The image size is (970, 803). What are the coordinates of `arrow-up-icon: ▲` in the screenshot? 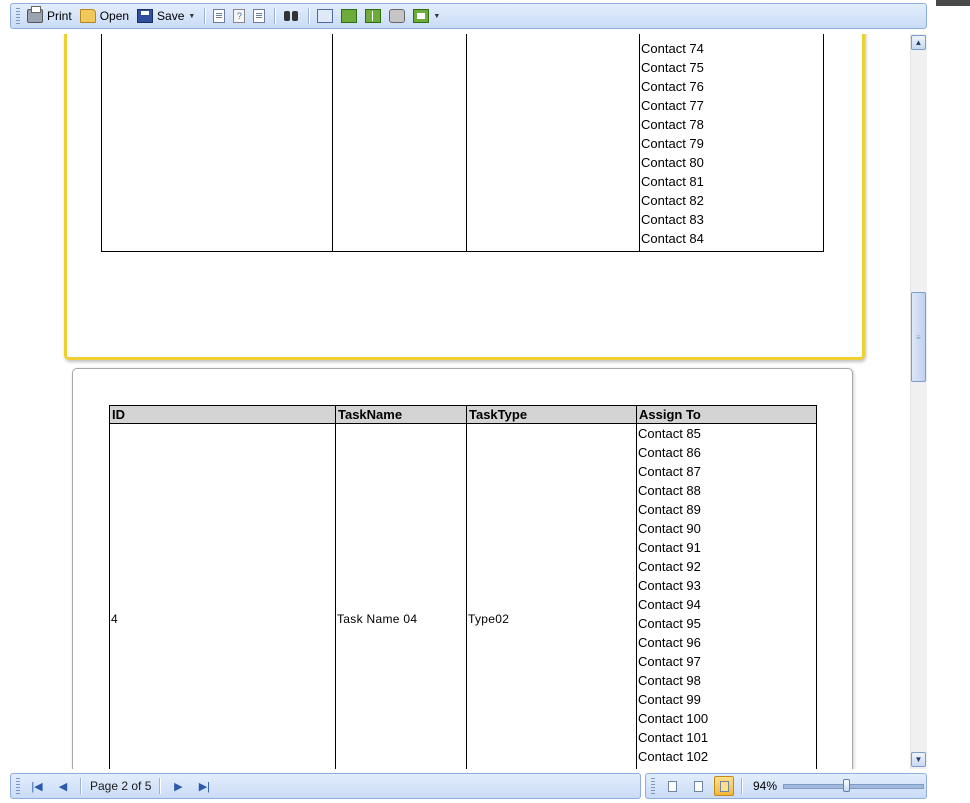 It's located at (918, 42).